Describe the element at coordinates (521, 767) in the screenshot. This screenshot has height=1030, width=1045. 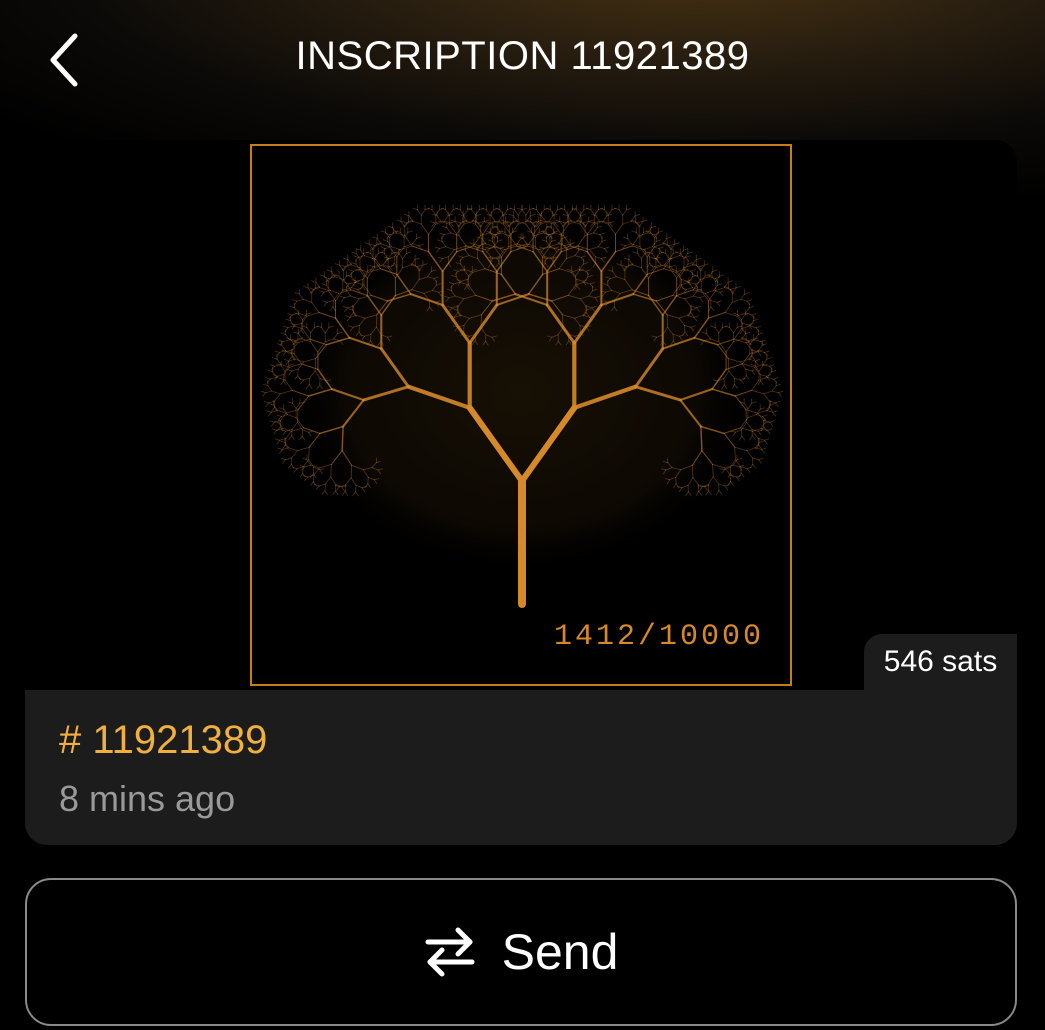
I see `inscription-info: # 11921389 8 mins ago` at that location.